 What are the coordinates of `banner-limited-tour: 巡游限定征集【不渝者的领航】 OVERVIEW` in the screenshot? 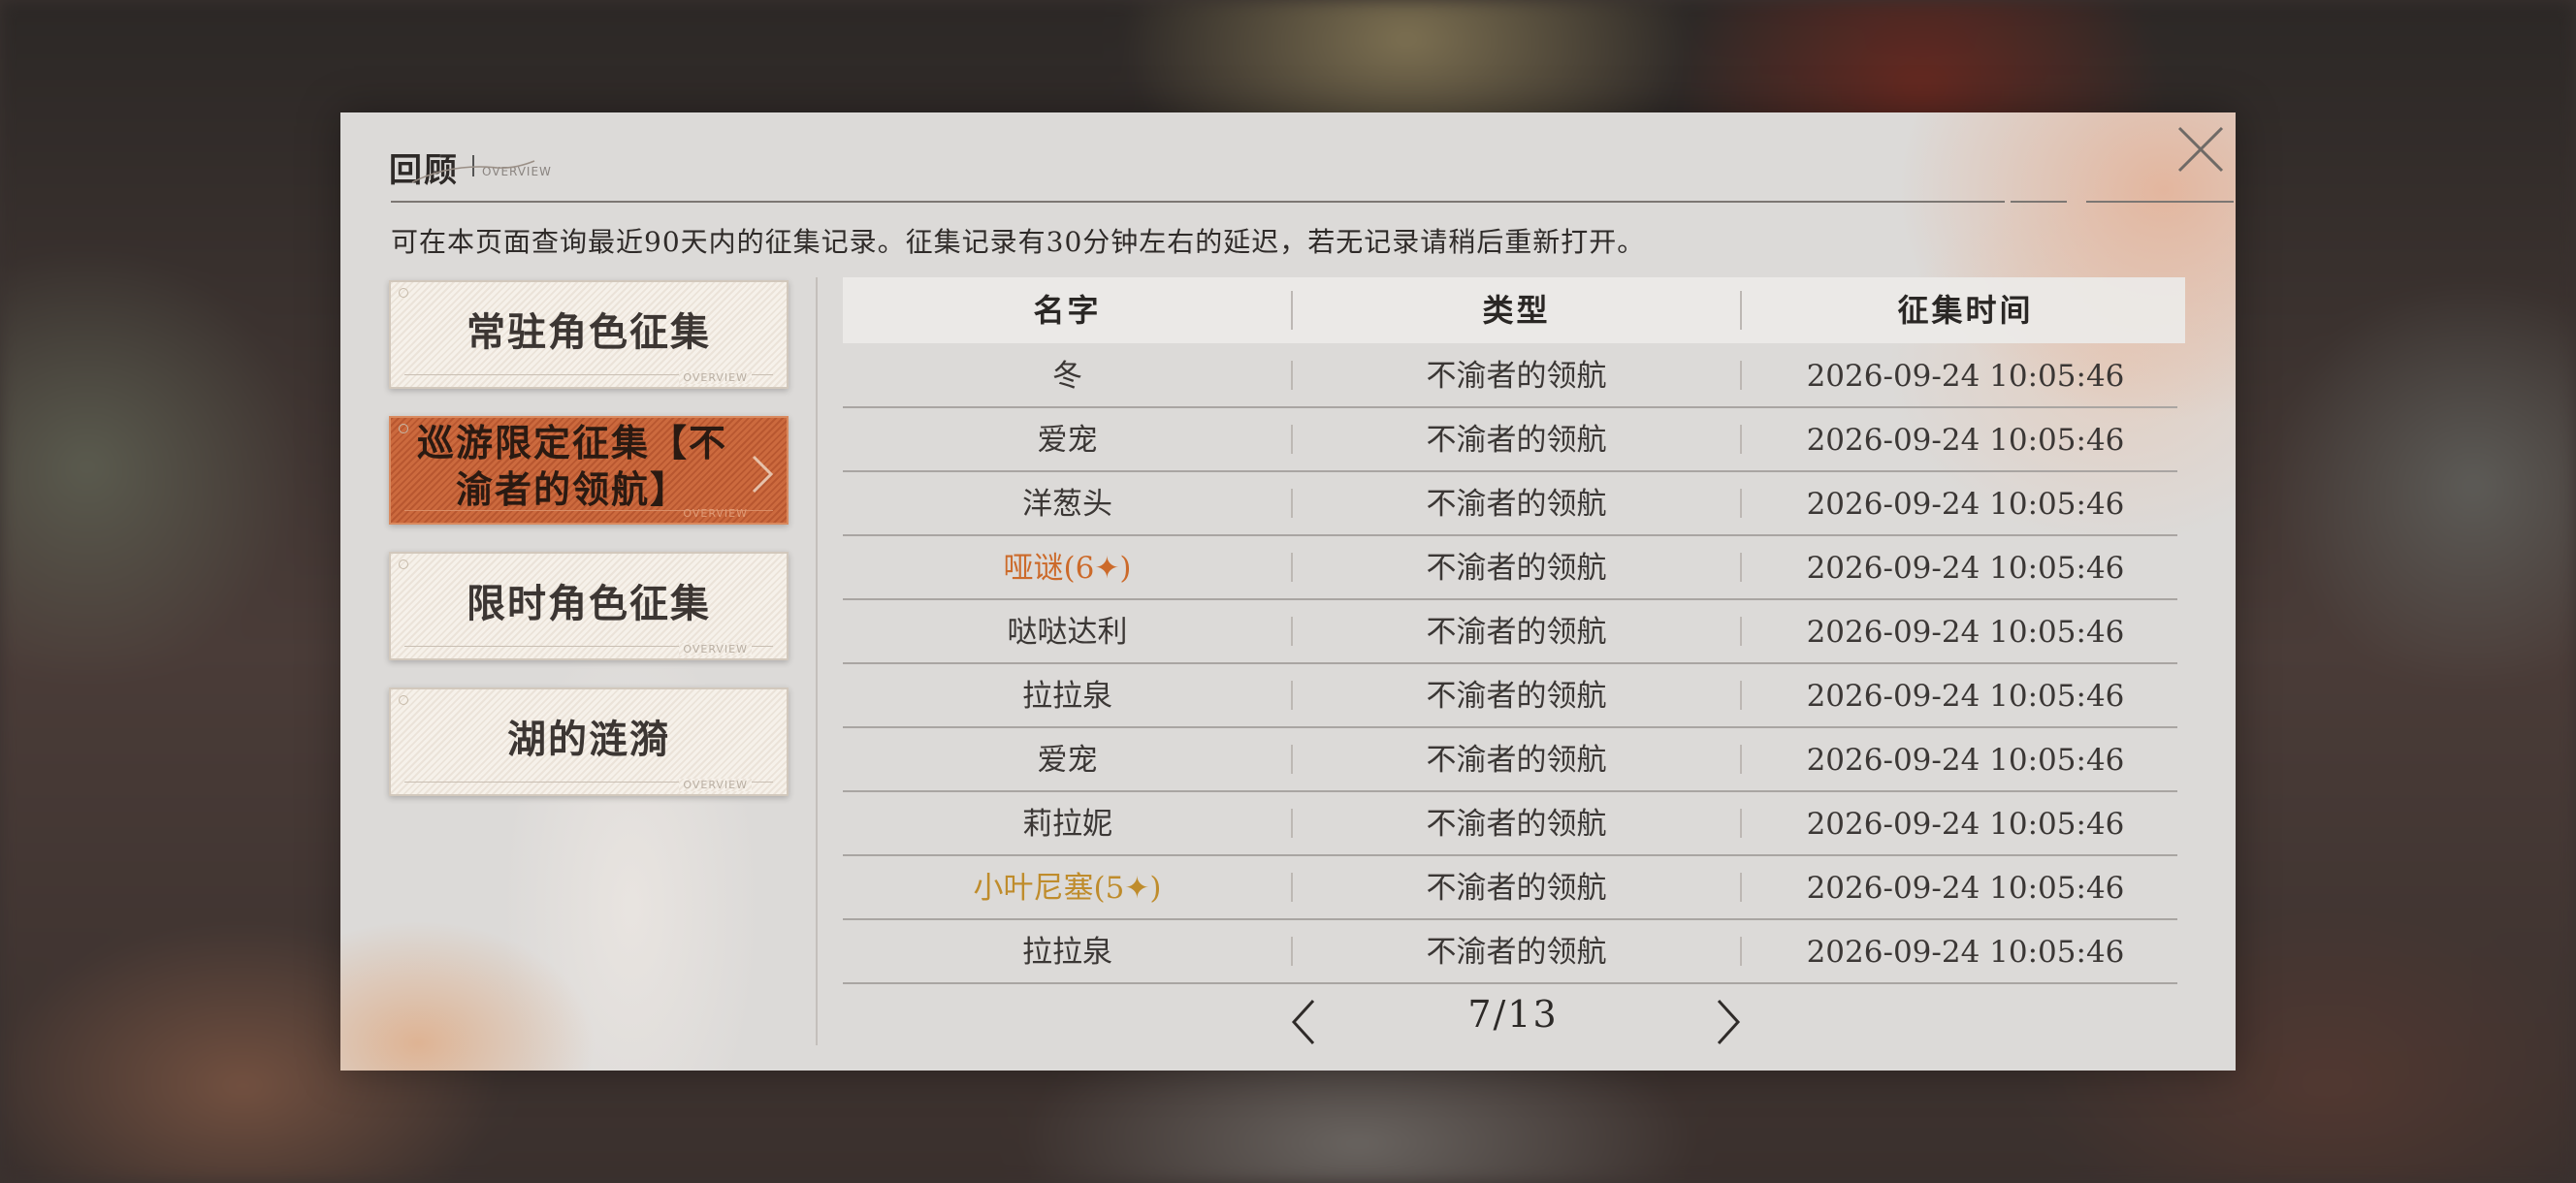 It's located at (589, 470).